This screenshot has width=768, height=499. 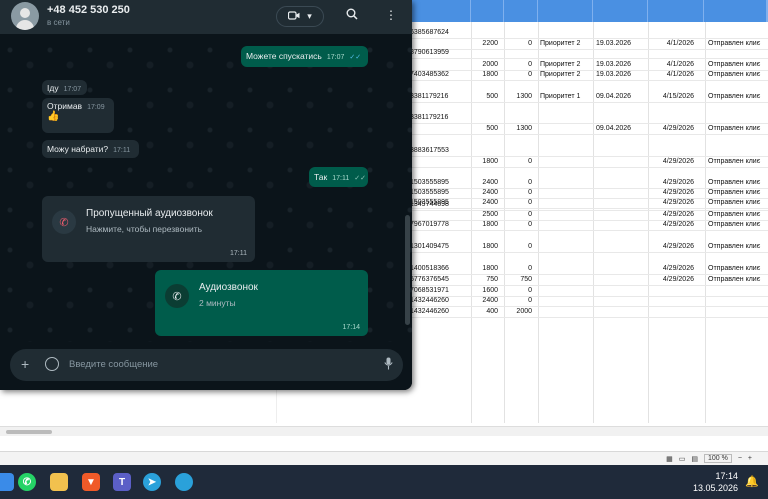 What do you see at coordinates (429, 224) in the screenshot?
I see `table-cell-phone: 7967019778` at bounding box center [429, 224].